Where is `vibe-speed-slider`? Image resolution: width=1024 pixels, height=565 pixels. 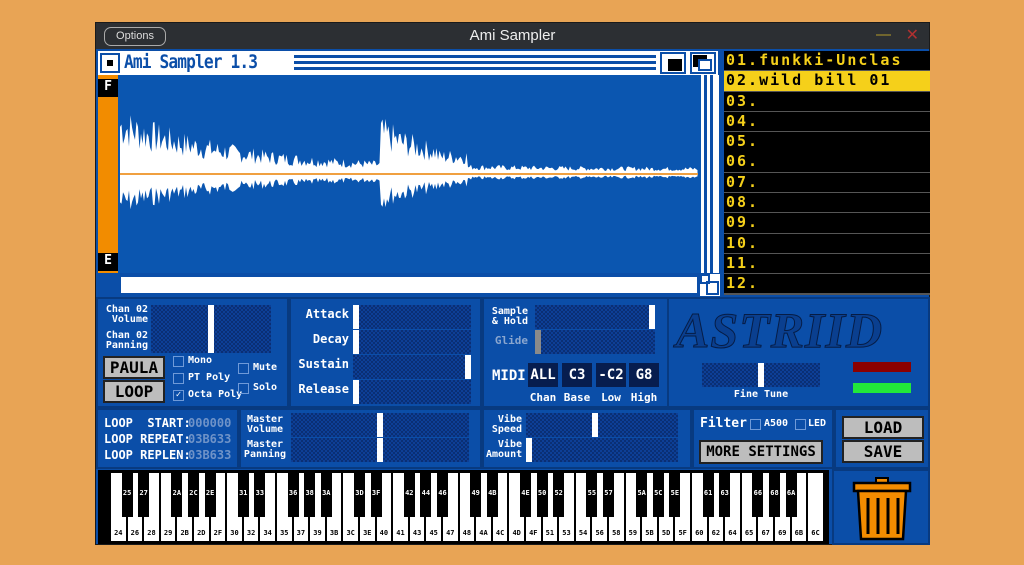
vibe-speed-slider is located at coordinates (602, 425).